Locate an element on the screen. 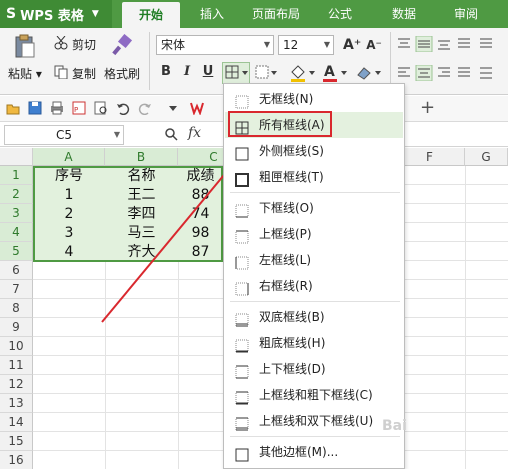  customize-icon is located at coordinates (173, 108).